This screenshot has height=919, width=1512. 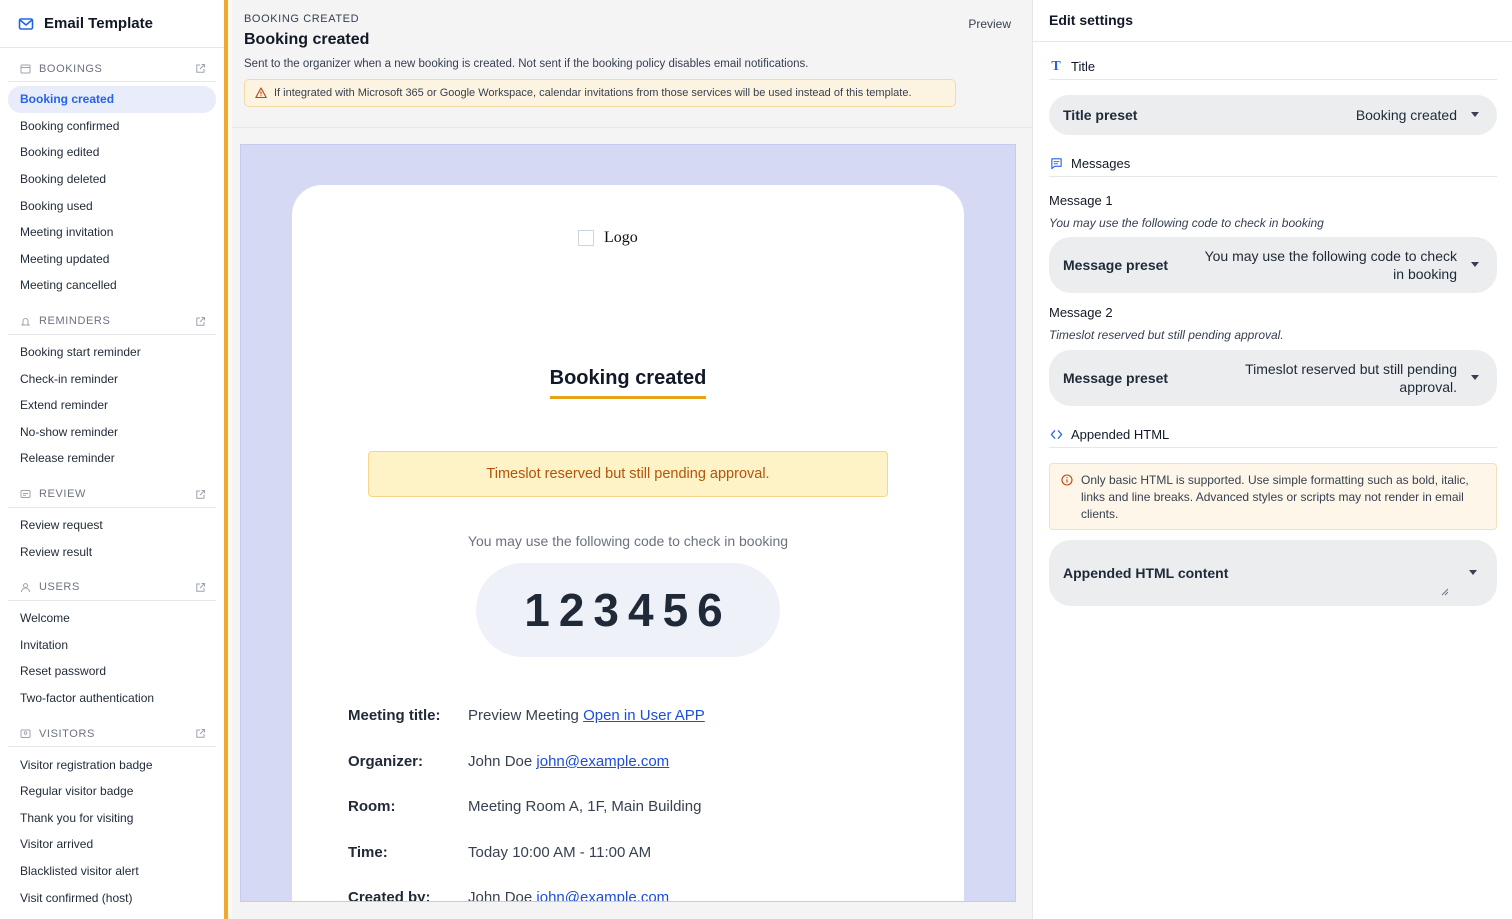 What do you see at coordinates (112, 352) in the screenshot?
I see `sidebar-item: Booking start reminder` at bounding box center [112, 352].